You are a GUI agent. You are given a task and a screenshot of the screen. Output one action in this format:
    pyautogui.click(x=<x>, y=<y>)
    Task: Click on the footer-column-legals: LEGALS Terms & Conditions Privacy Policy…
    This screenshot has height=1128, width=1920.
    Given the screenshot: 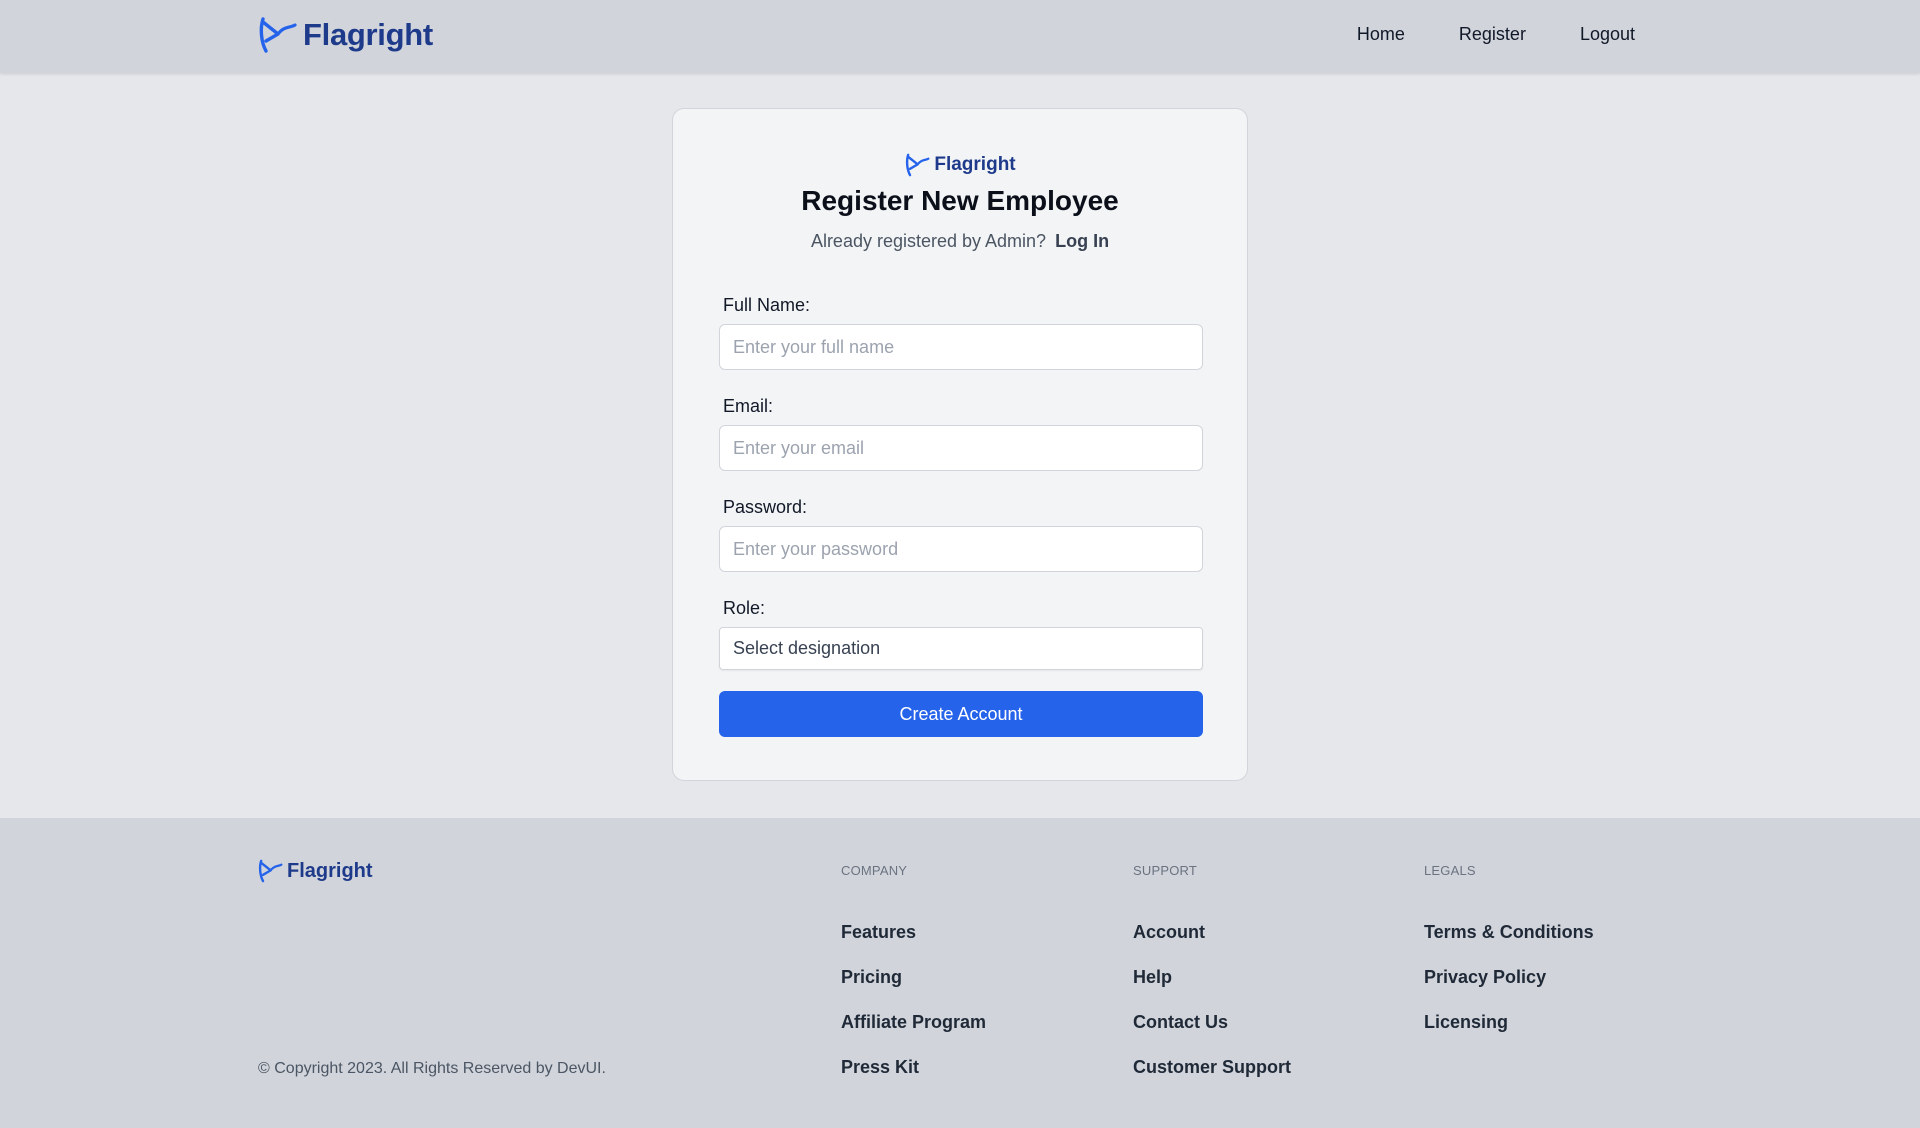 What is the action you would take?
    pyautogui.click(x=1509, y=959)
    